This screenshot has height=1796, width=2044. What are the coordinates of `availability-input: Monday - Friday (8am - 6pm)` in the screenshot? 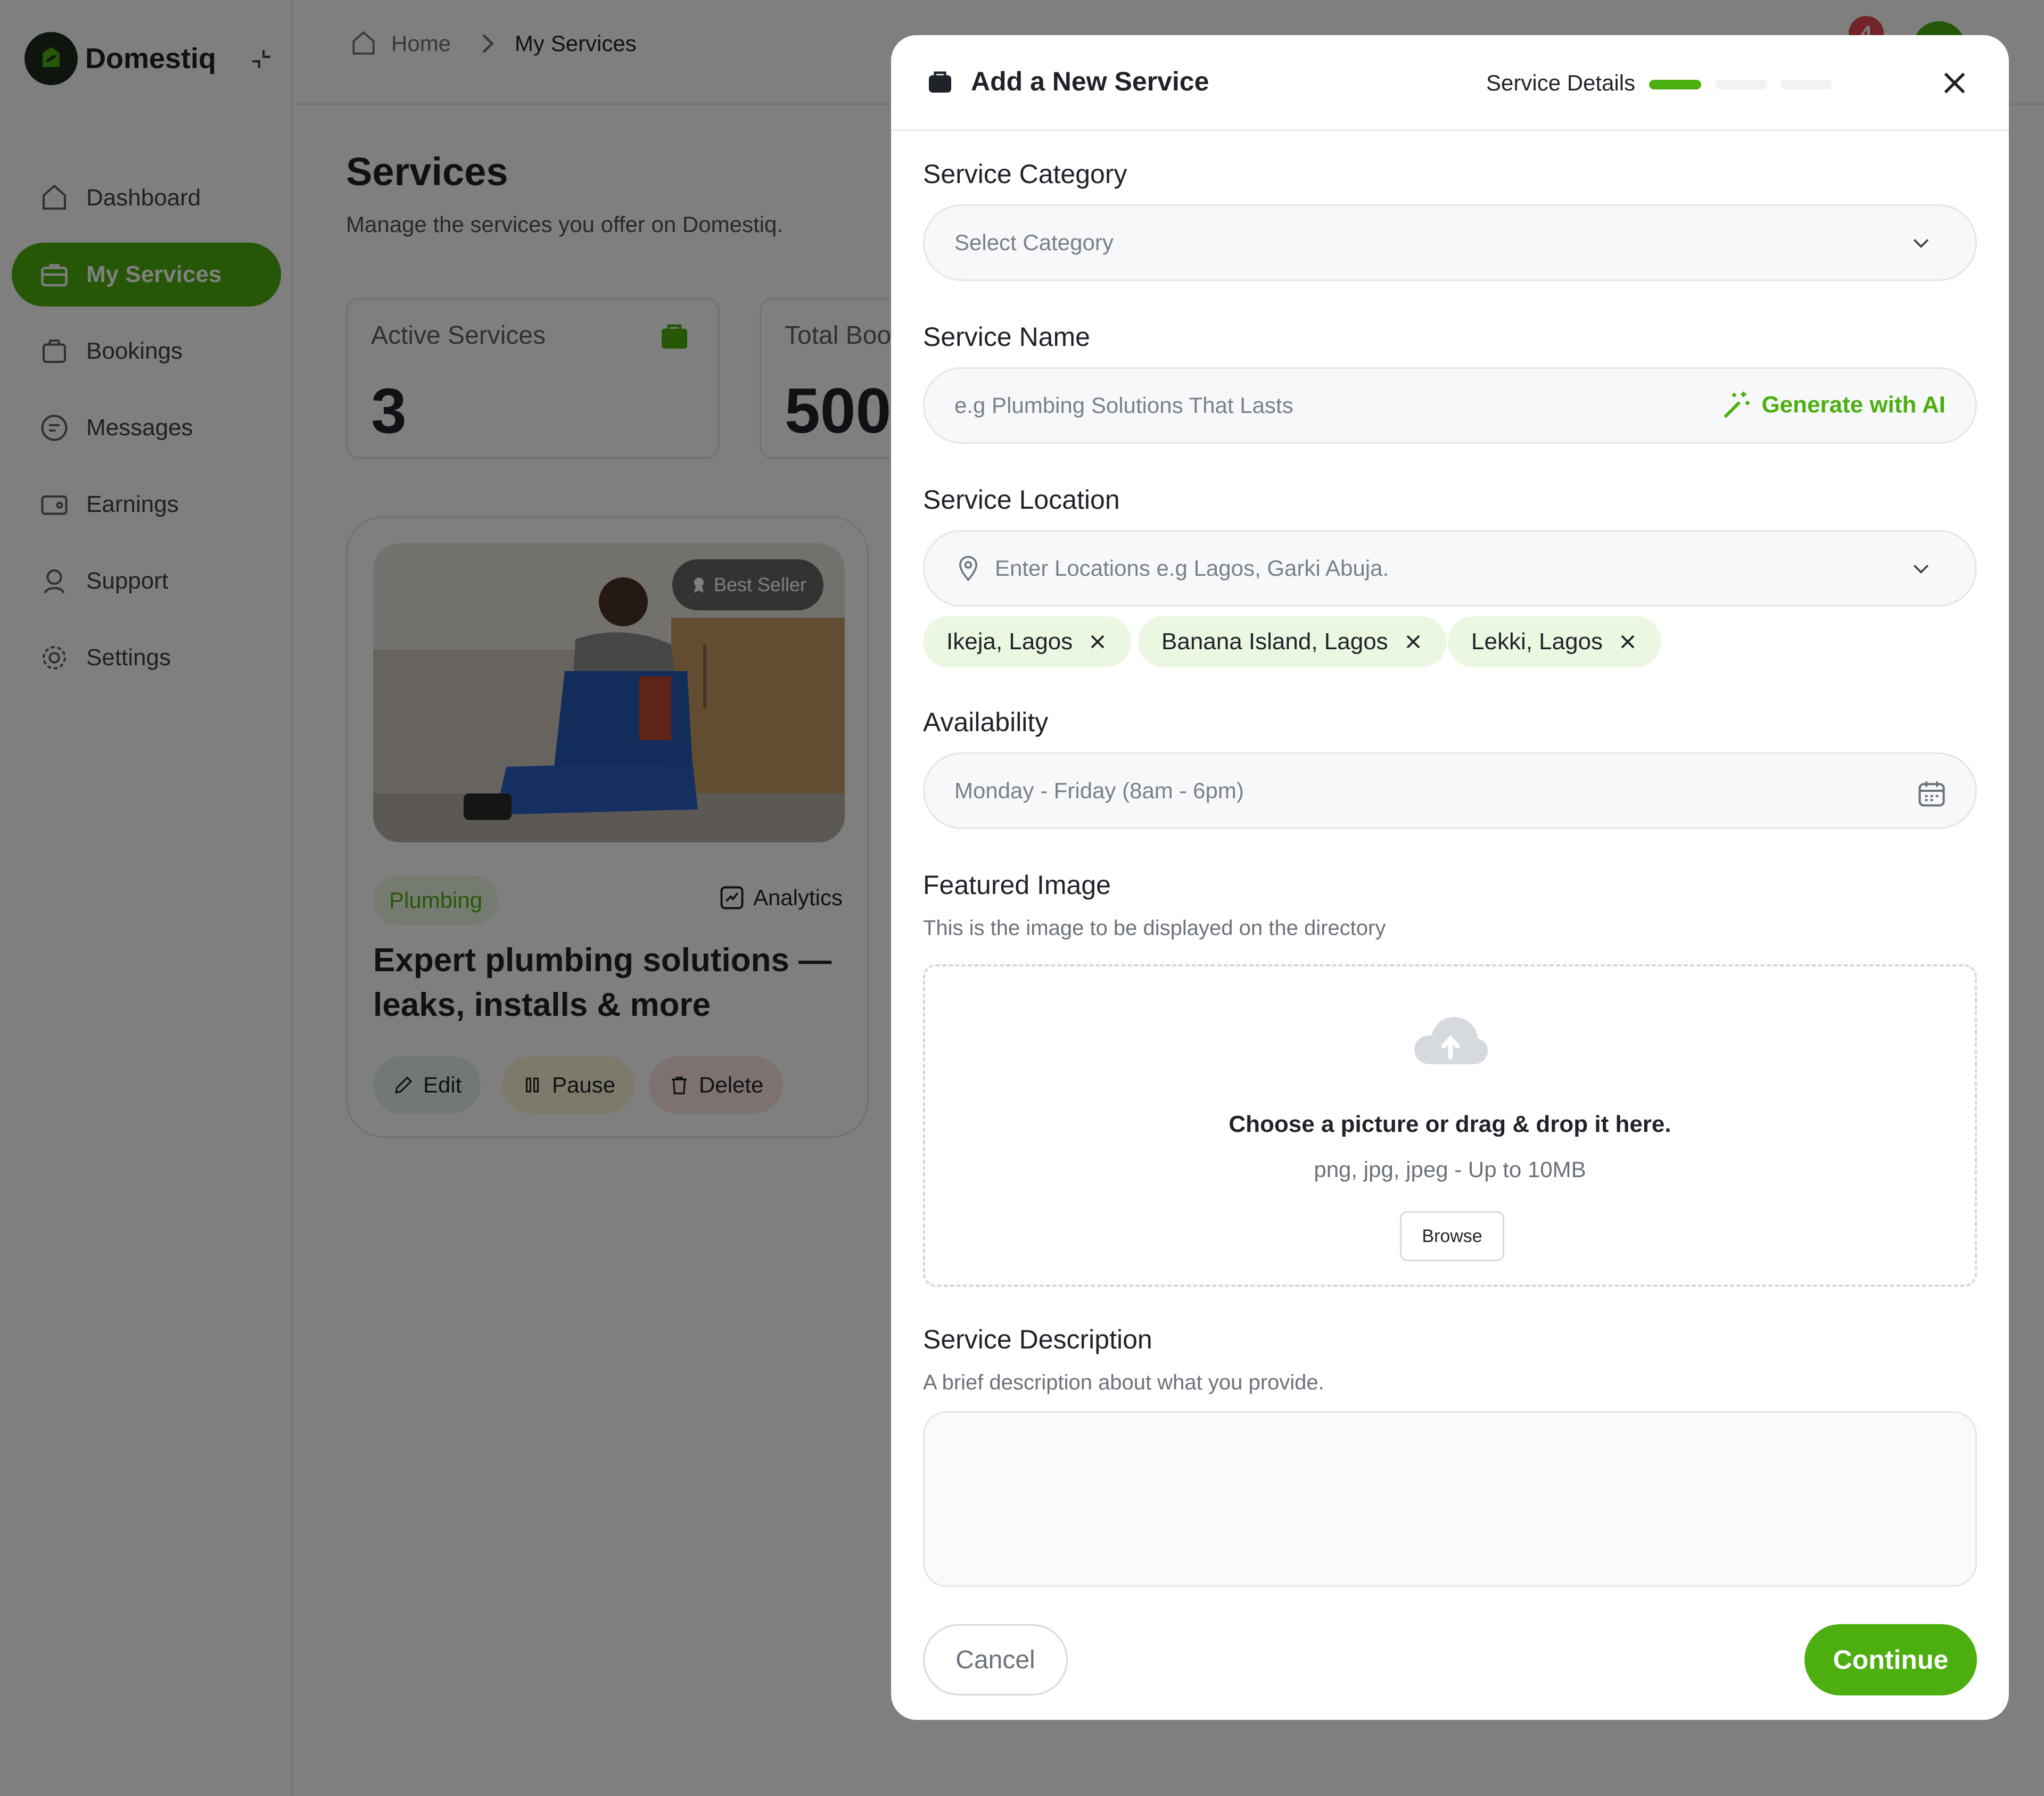 It's located at (1450, 790).